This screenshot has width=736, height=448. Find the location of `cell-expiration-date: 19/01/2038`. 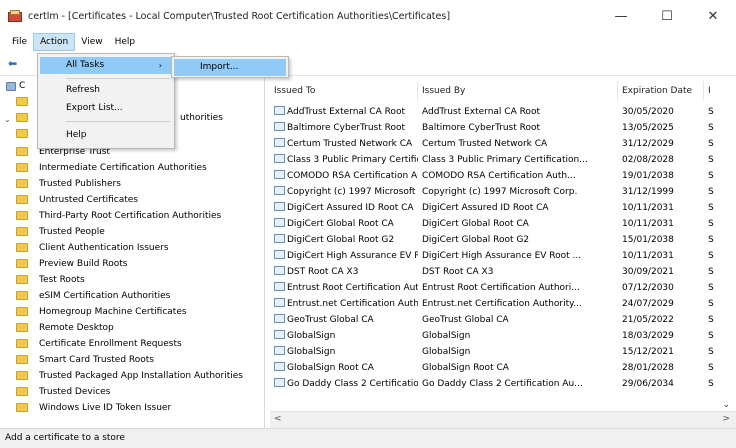

cell-expiration-date: 19/01/2038 is located at coordinates (663, 176).